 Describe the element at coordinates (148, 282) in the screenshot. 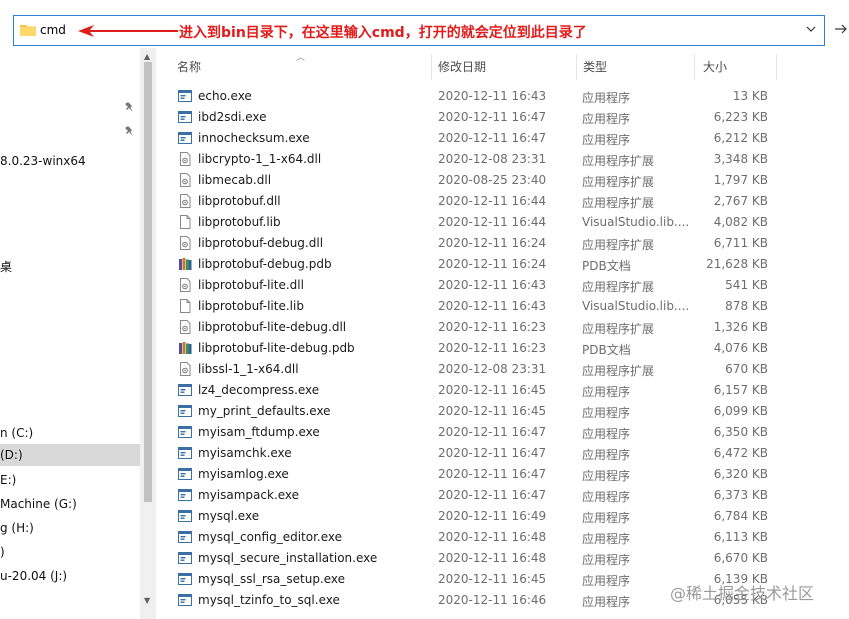

I see `scroll-thumb` at that location.